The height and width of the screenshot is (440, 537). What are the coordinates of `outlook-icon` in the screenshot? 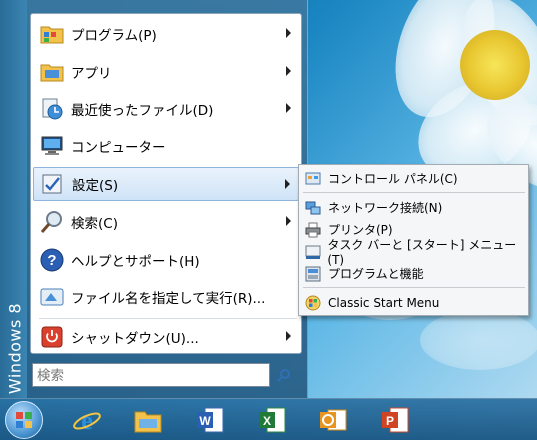 It's located at (333, 420).